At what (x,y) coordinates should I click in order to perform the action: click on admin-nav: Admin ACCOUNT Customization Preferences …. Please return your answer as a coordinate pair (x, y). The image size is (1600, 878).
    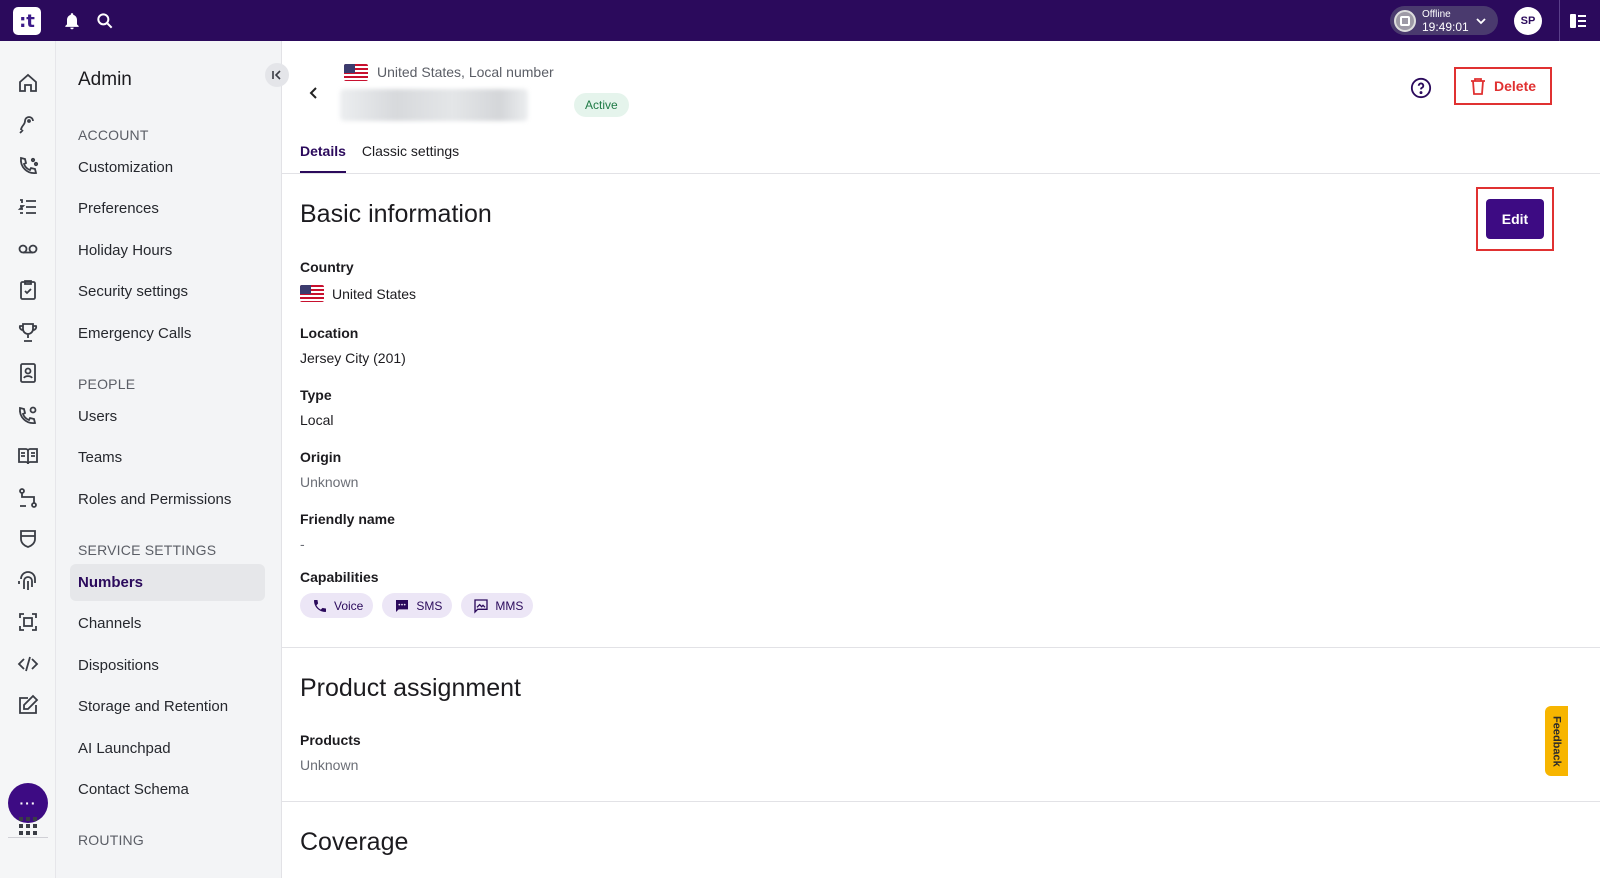
    Looking at the image, I should click on (172, 459).